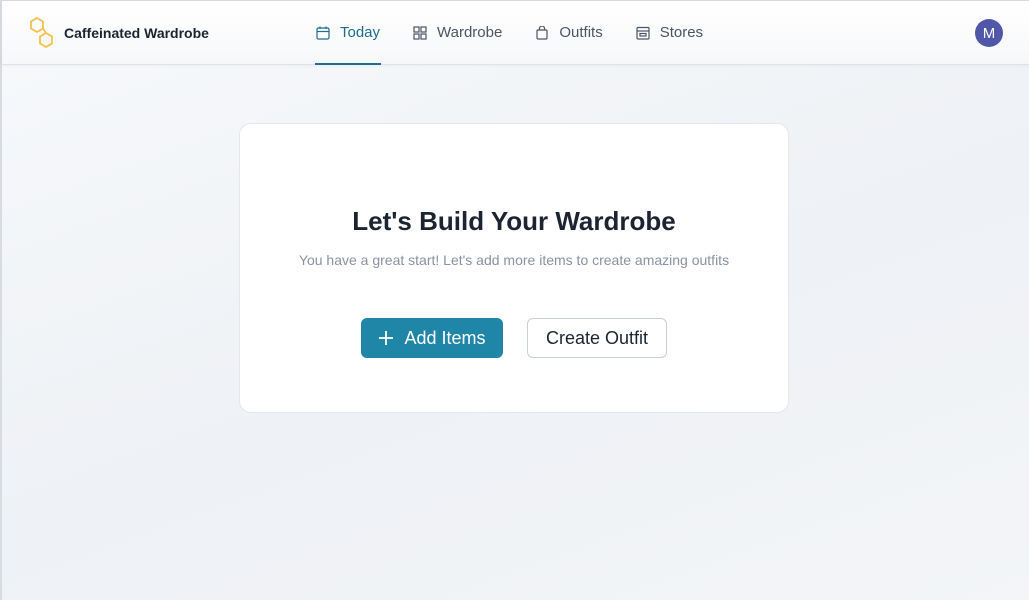  What do you see at coordinates (525, 33) in the screenshot?
I see `main-nav: Today Wardrobe Outfits Stores` at bounding box center [525, 33].